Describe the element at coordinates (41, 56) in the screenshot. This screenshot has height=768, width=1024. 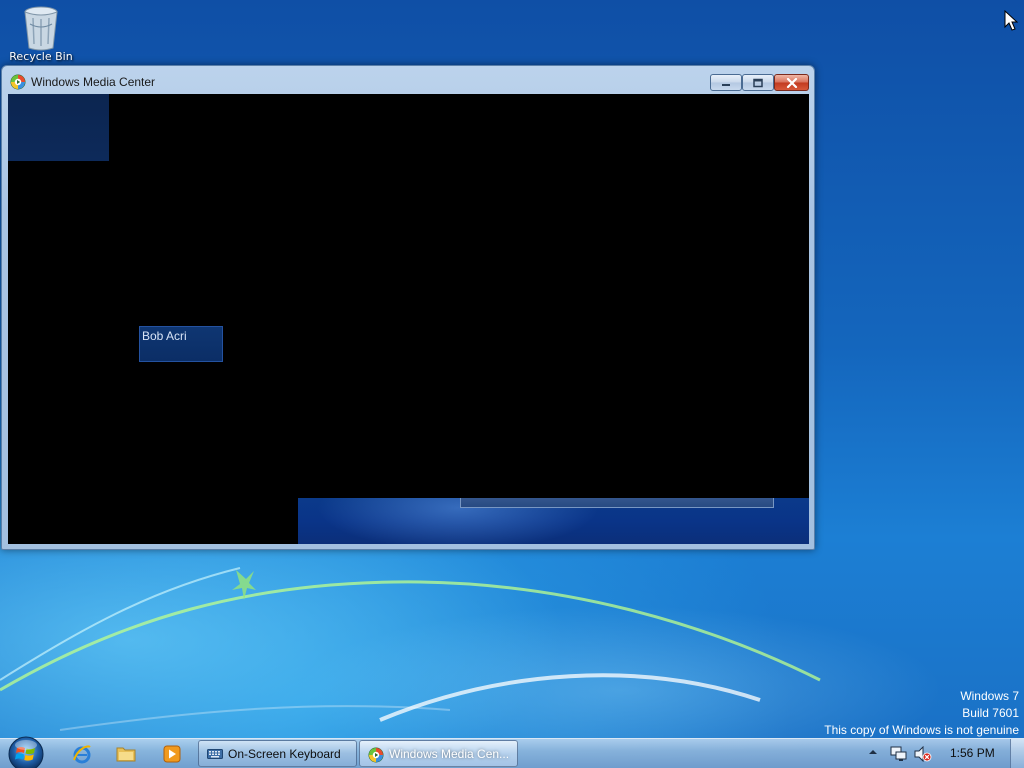
I see `recycle-bin-label: Recycle Bin` at that location.